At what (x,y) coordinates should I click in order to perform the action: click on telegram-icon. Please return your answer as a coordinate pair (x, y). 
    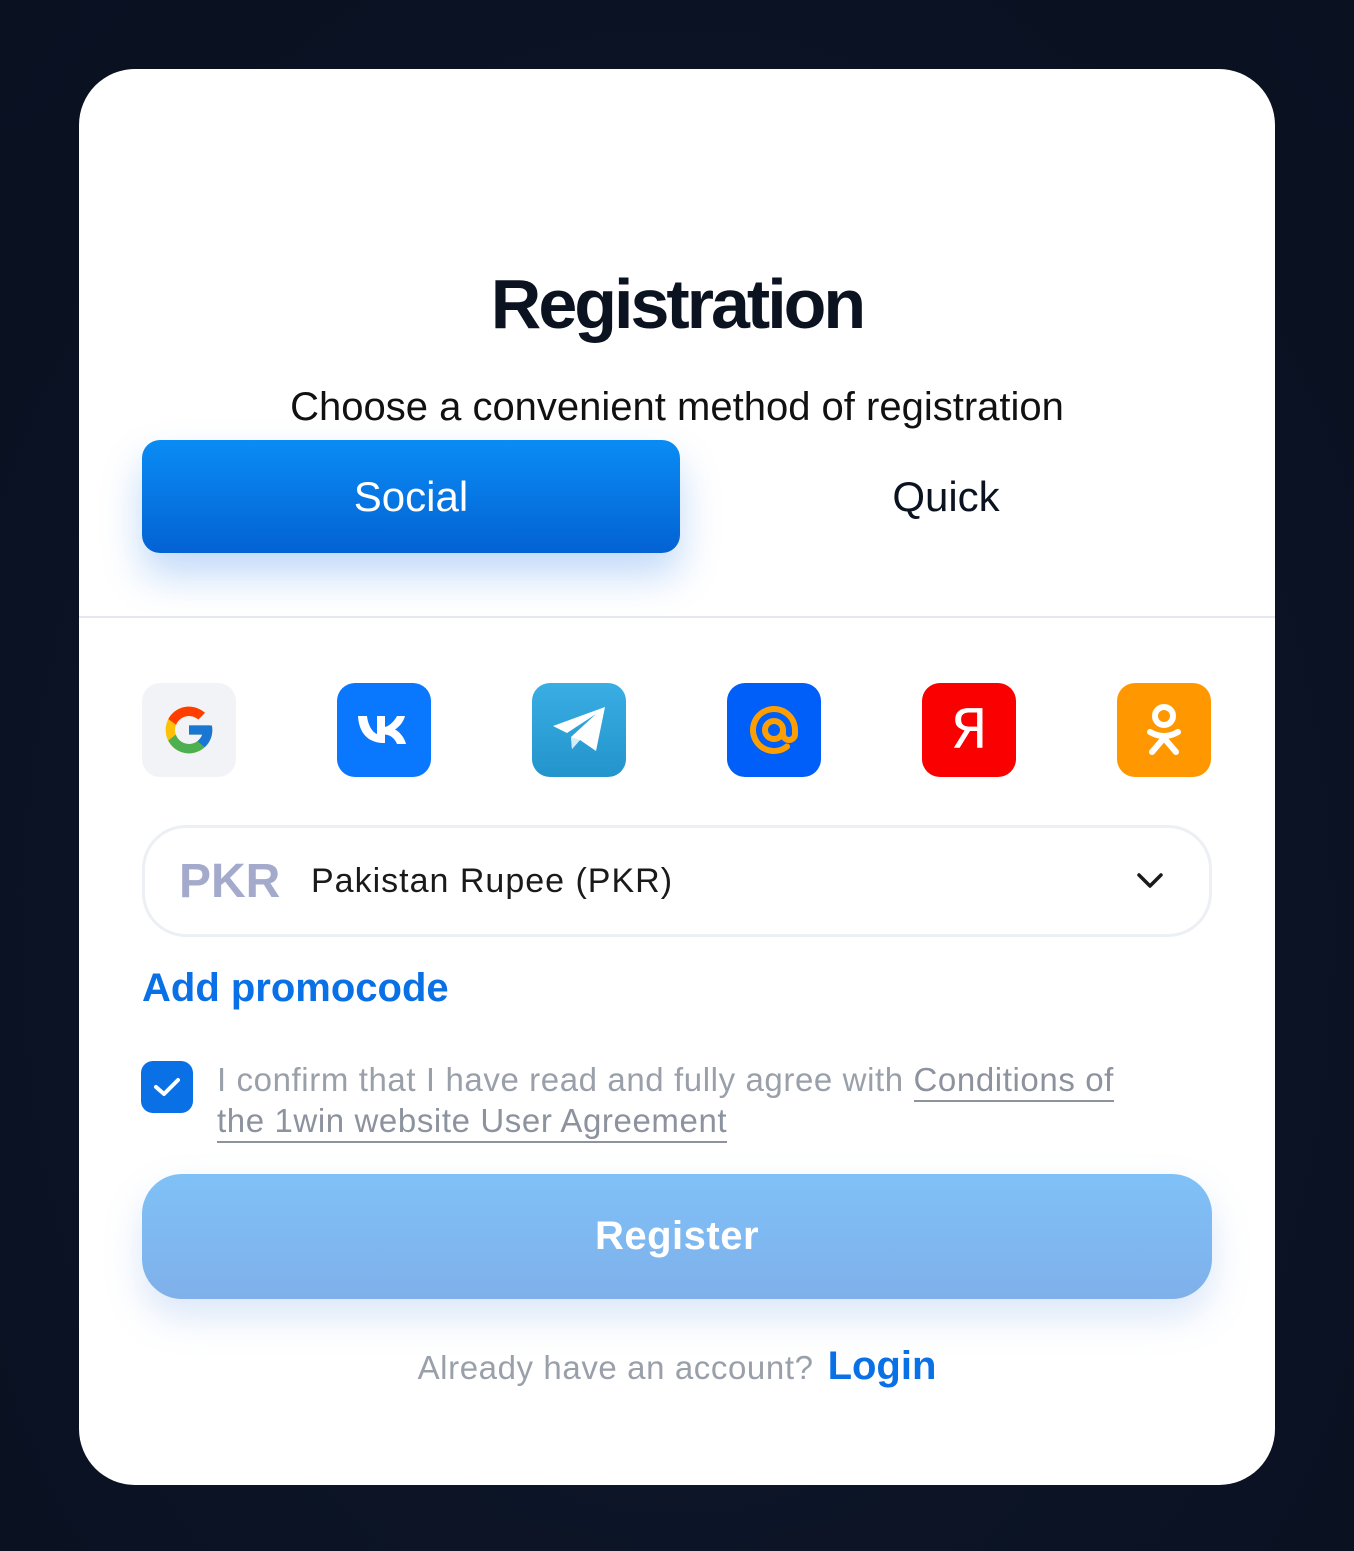
    Looking at the image, I should click on (579, 729).